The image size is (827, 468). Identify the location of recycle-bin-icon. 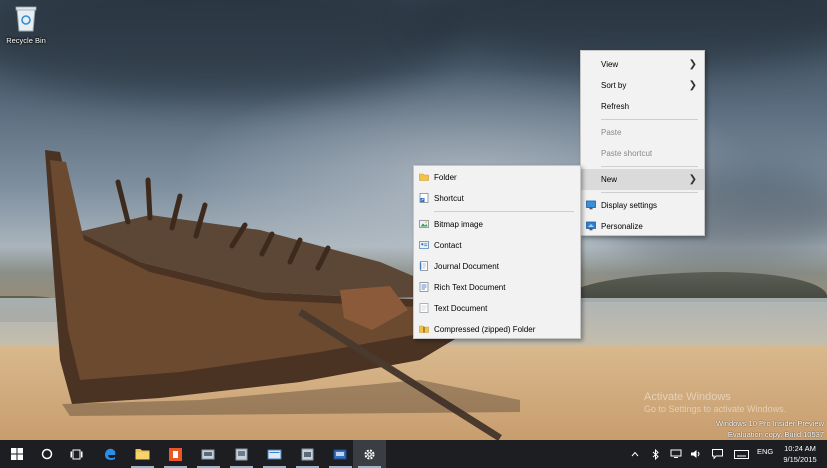
(26, 19).